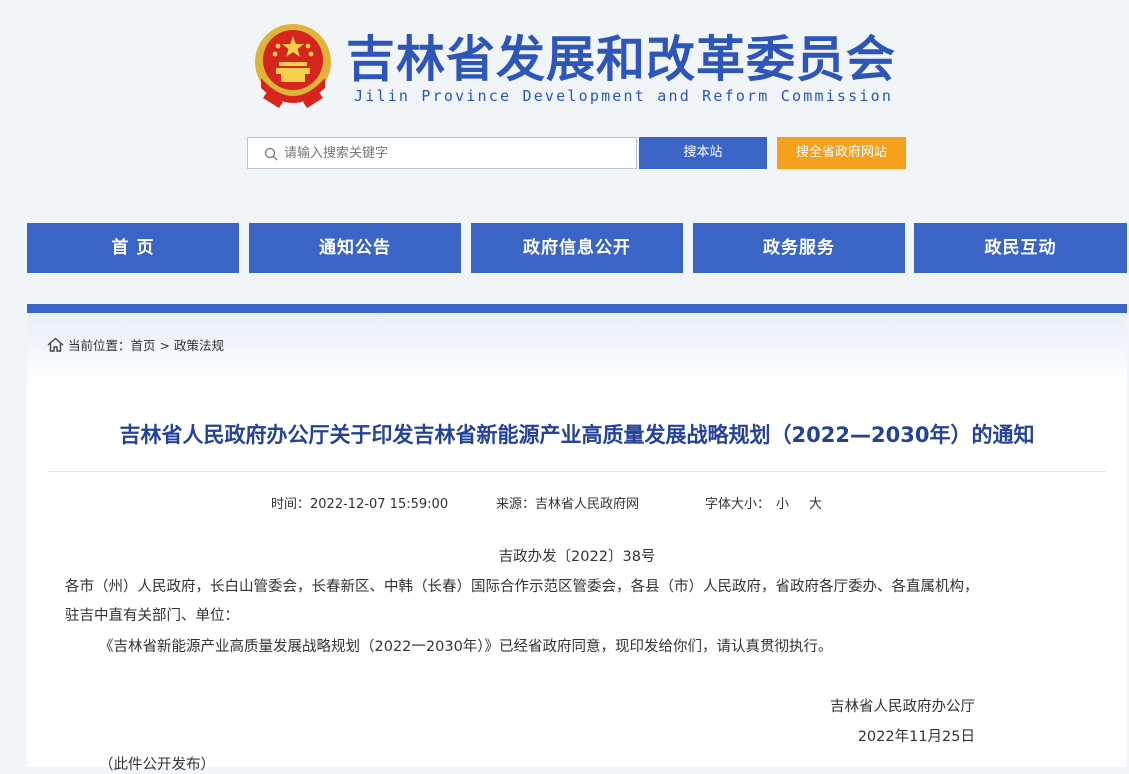 Image resolution: width=1129 pixels, height=774 pixels. What do you see at coordinates (291, 504) in the screenshot?
I see `time-label: 时间：` at bounding box center [291, 504].